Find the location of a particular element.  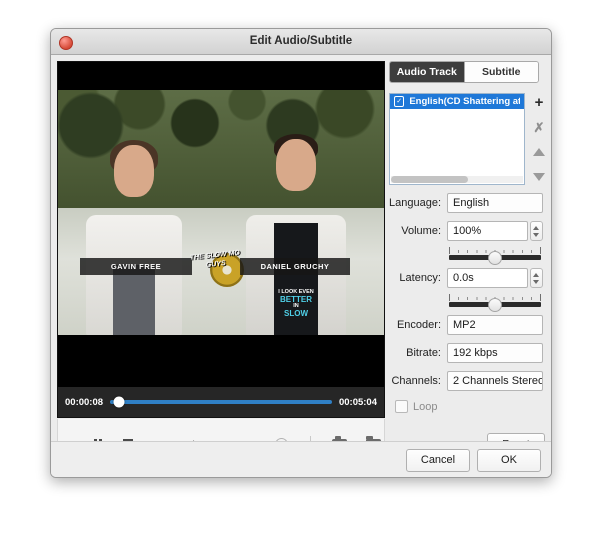

seek-thumb is located at coordinates (119, 402).